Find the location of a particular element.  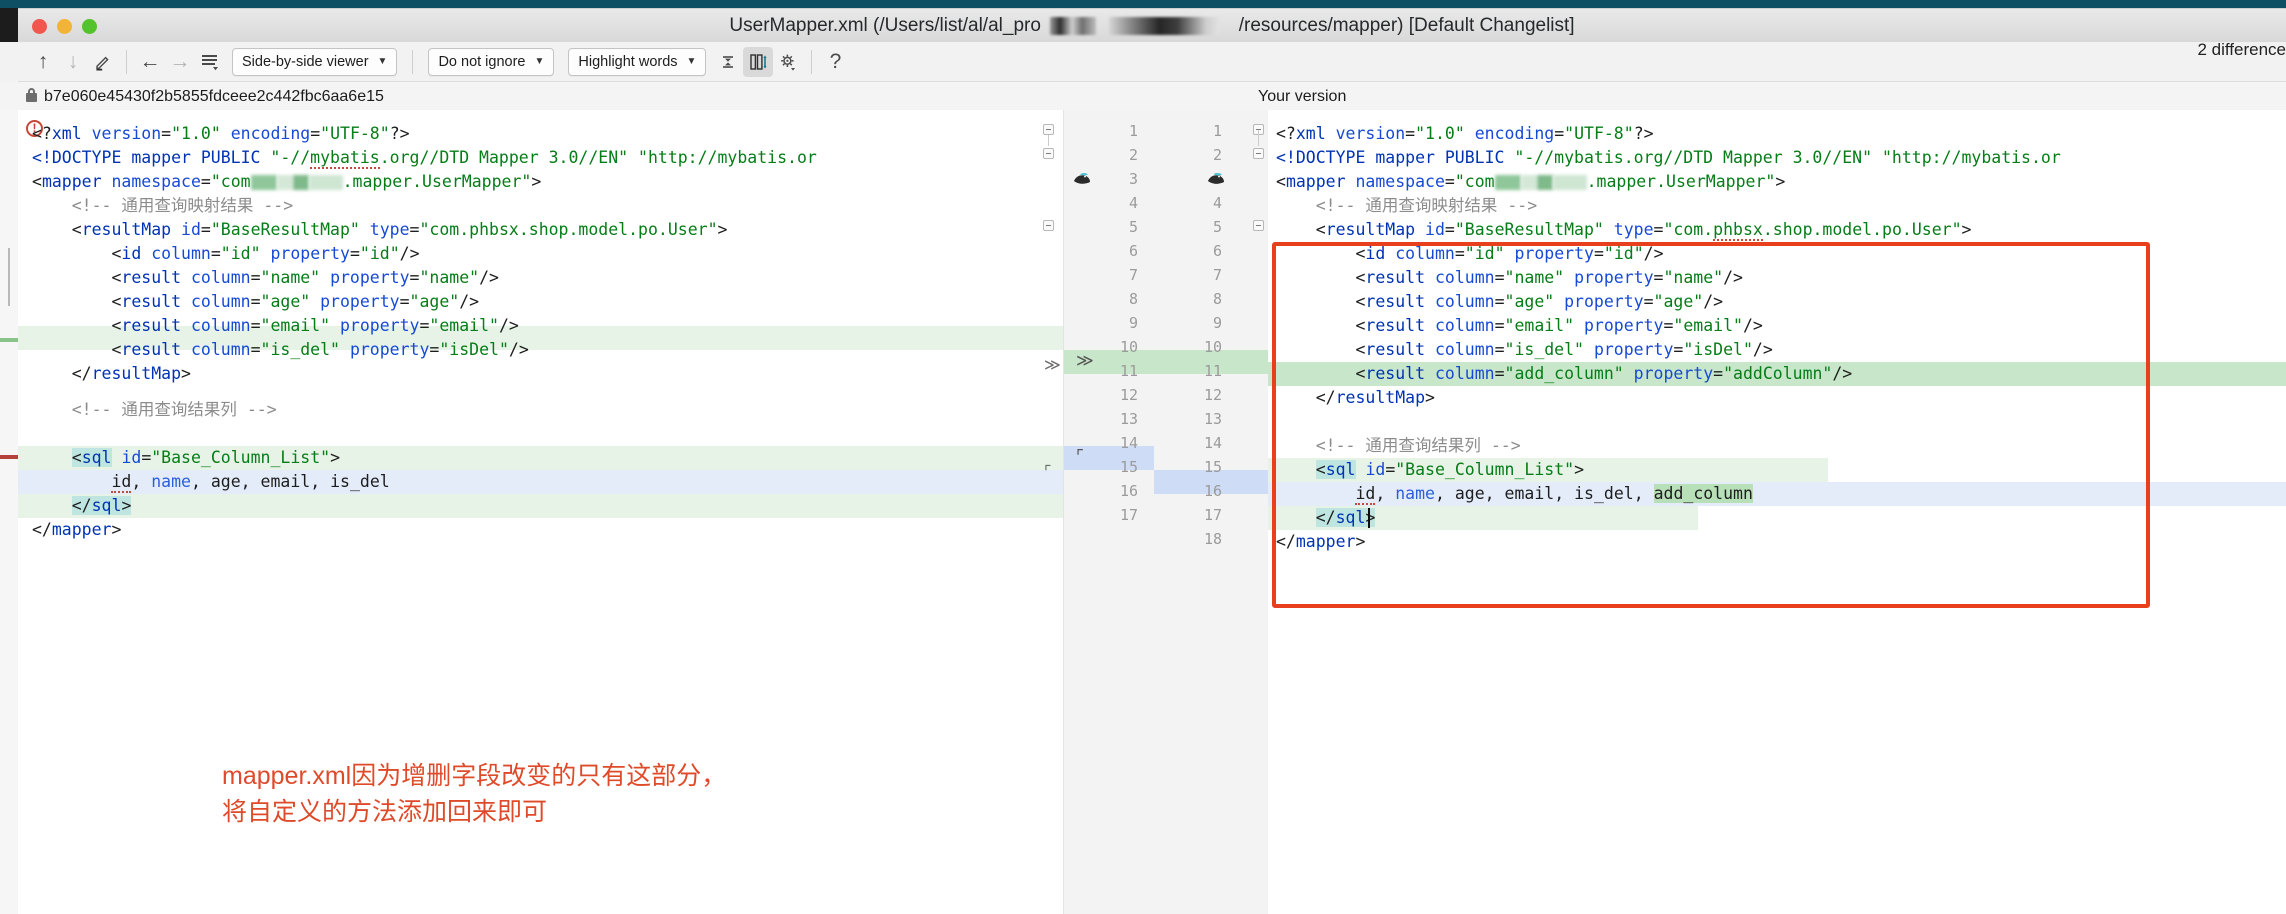

window-top-strip is located at coordinates (1143, 4).